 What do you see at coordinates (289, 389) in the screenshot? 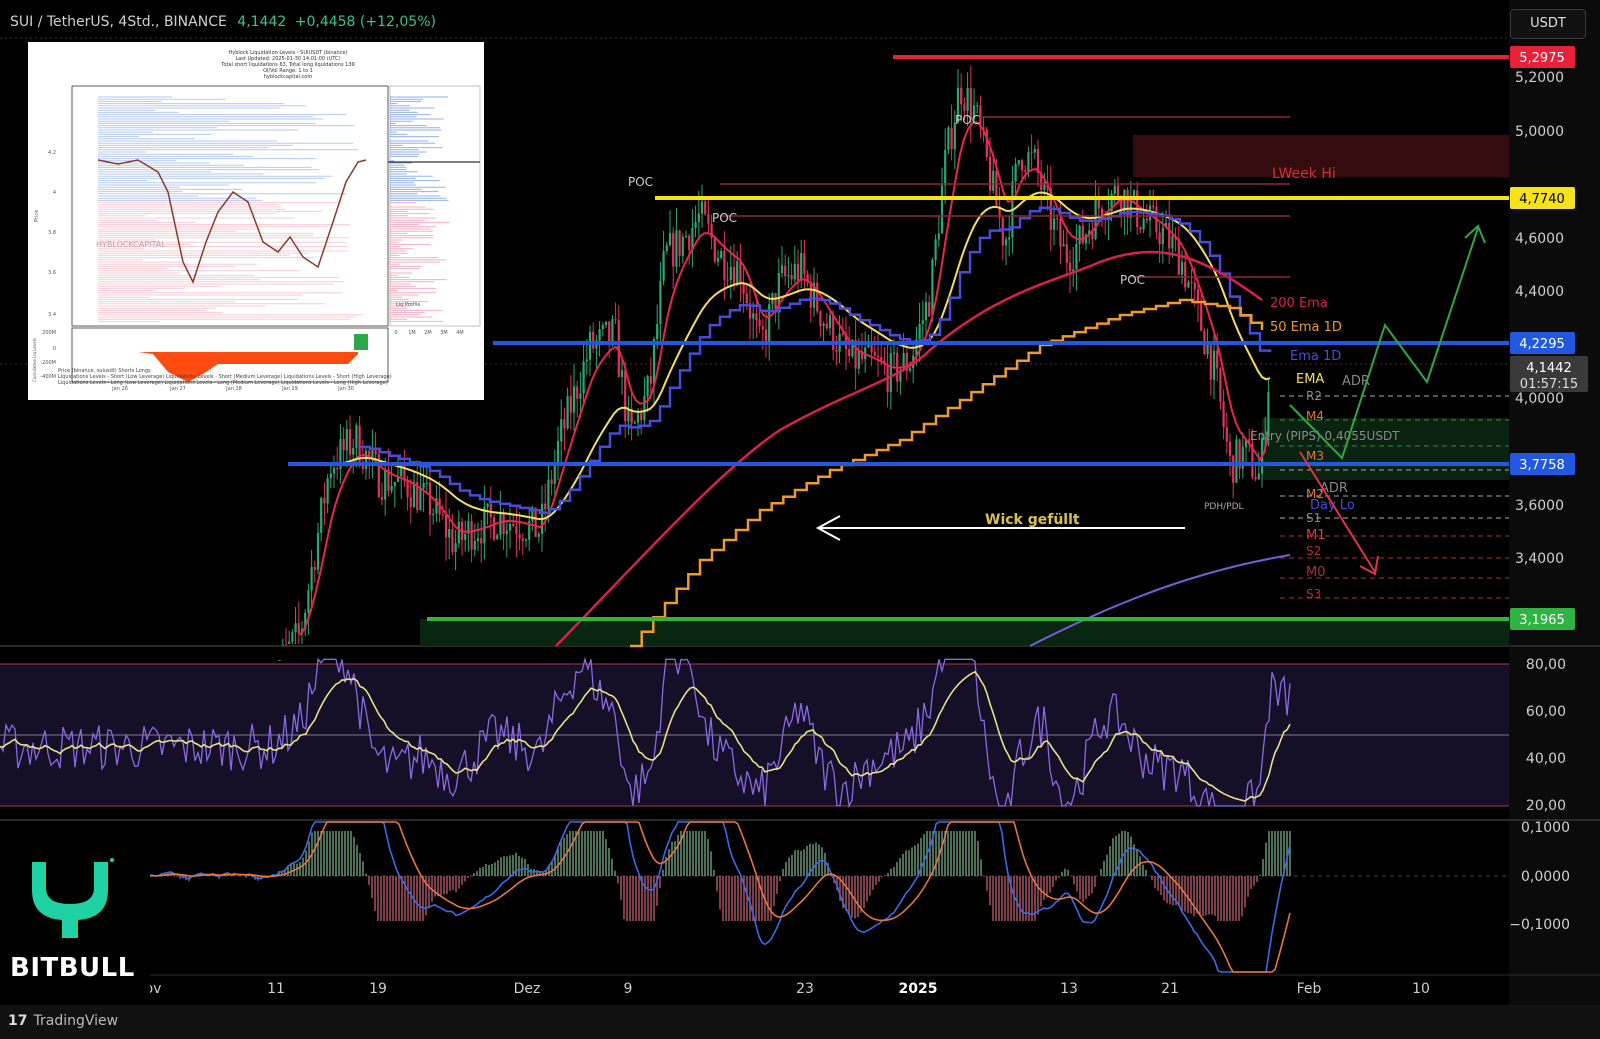
I see `inset-x-tick: Jan 29` at bounding box center [289, 389].